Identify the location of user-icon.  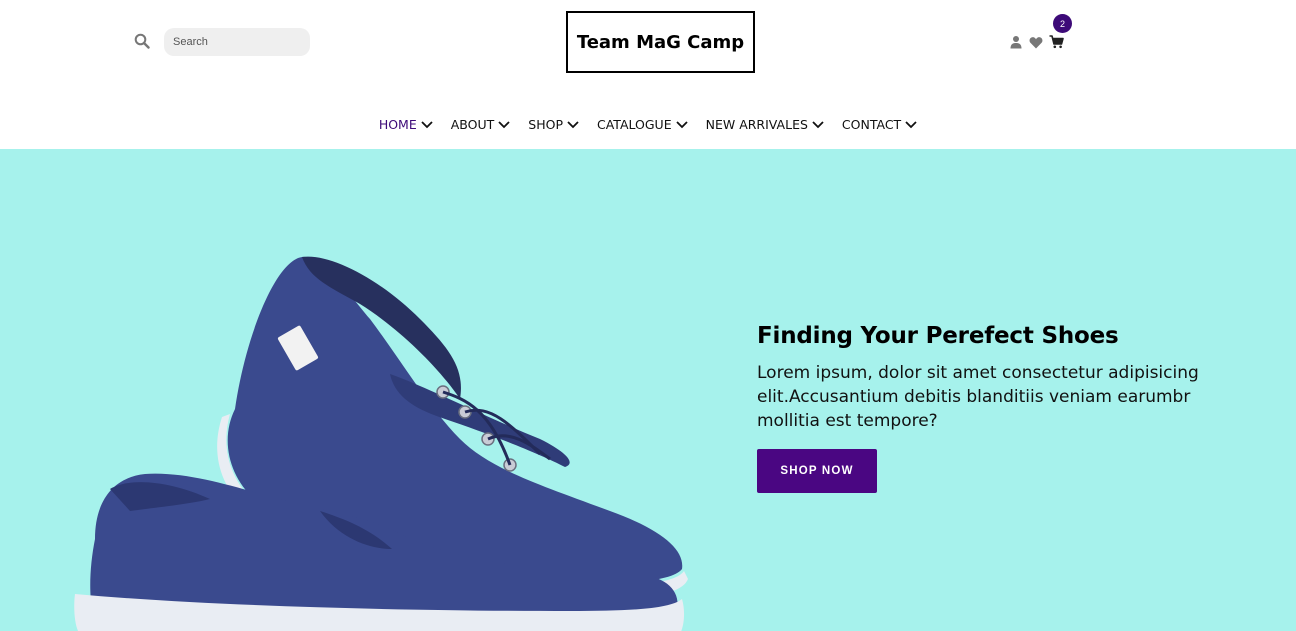
(1016, 43).